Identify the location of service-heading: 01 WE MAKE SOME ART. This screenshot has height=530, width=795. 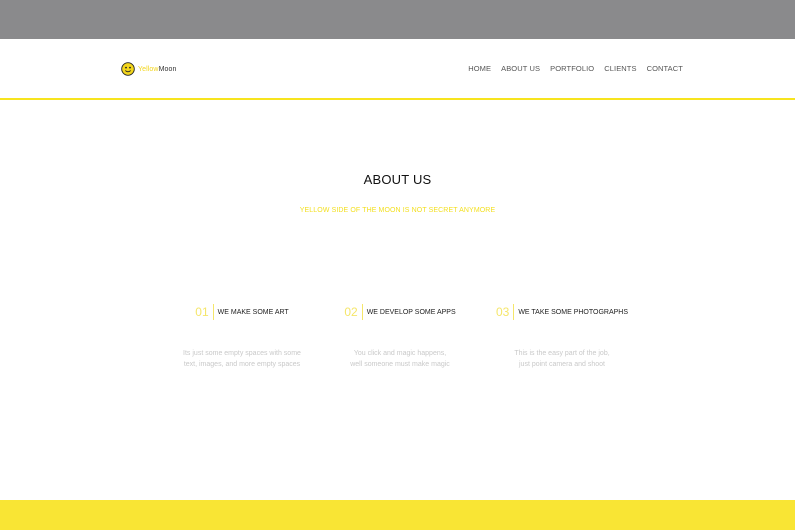
(242, 312).